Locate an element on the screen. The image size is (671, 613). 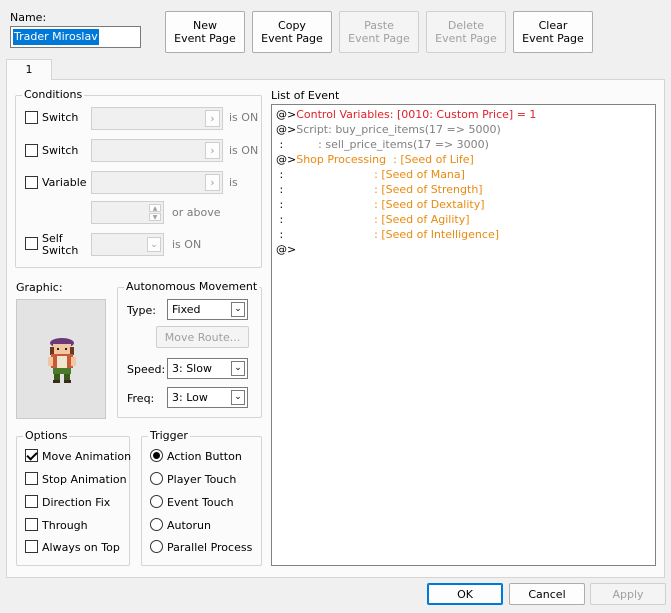
self-switch-select: ⌄ is located at coordinates (127, 244).